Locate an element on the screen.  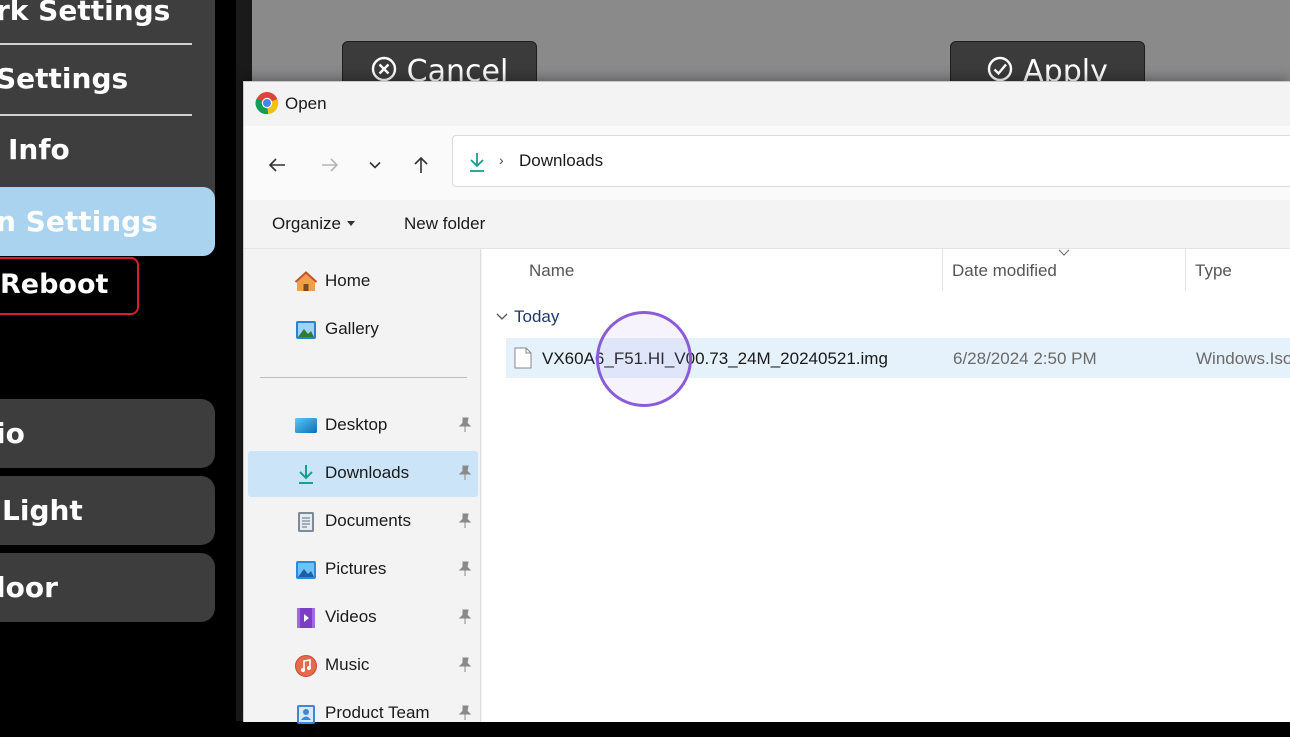
sort-chevron-icon is located at coordinates (1064, 252).